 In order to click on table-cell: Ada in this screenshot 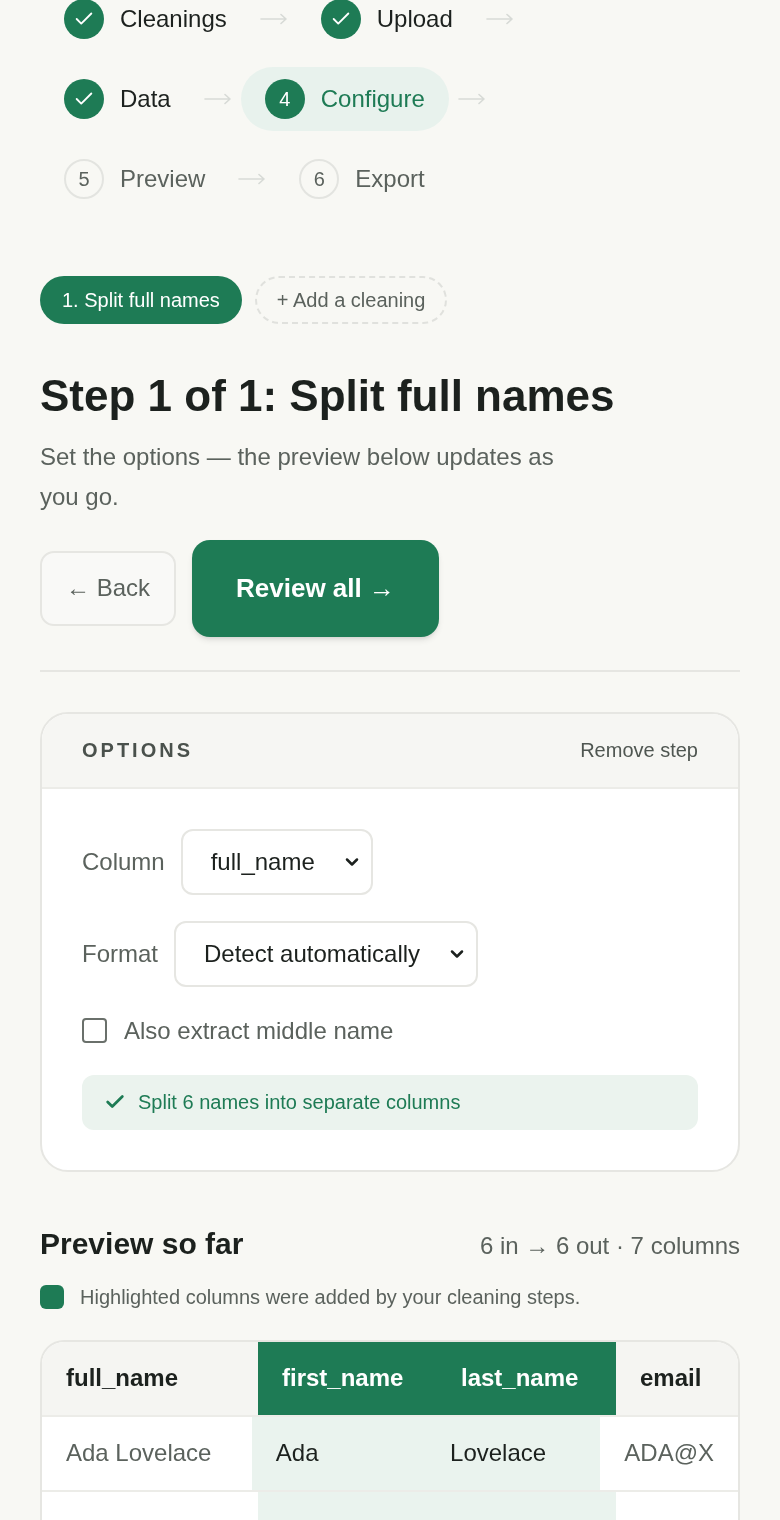, I will do `click(339, 1453)`.